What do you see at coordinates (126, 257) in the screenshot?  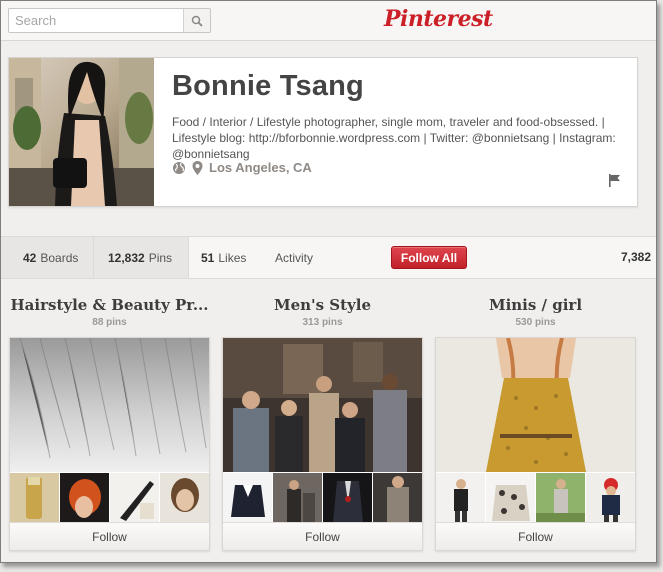 I see `tab-pins-count: 12,832` at bounding box center [126, 257].